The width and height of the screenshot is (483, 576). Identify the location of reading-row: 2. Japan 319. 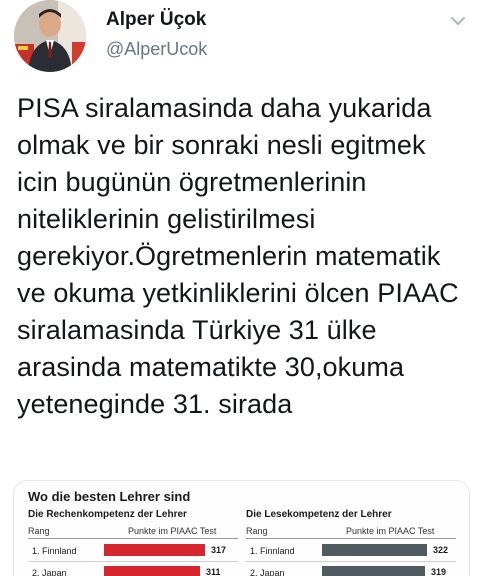
(351, 569).